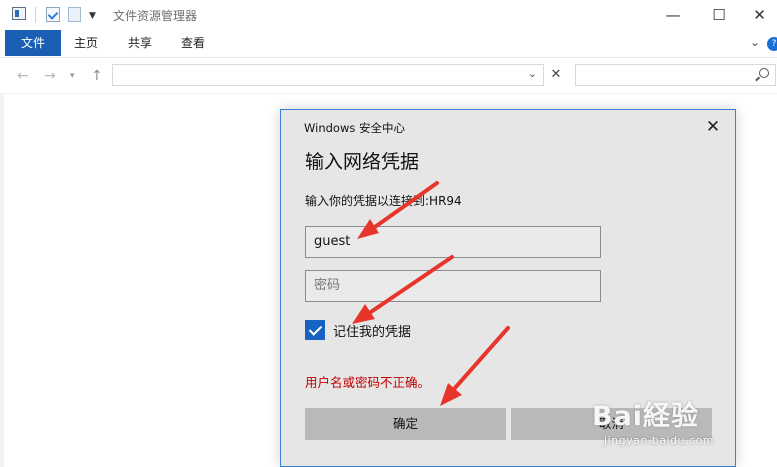  Describe the element at coordinates (673, 15) in the screenshot. I see `minimize-button: —` at that location.